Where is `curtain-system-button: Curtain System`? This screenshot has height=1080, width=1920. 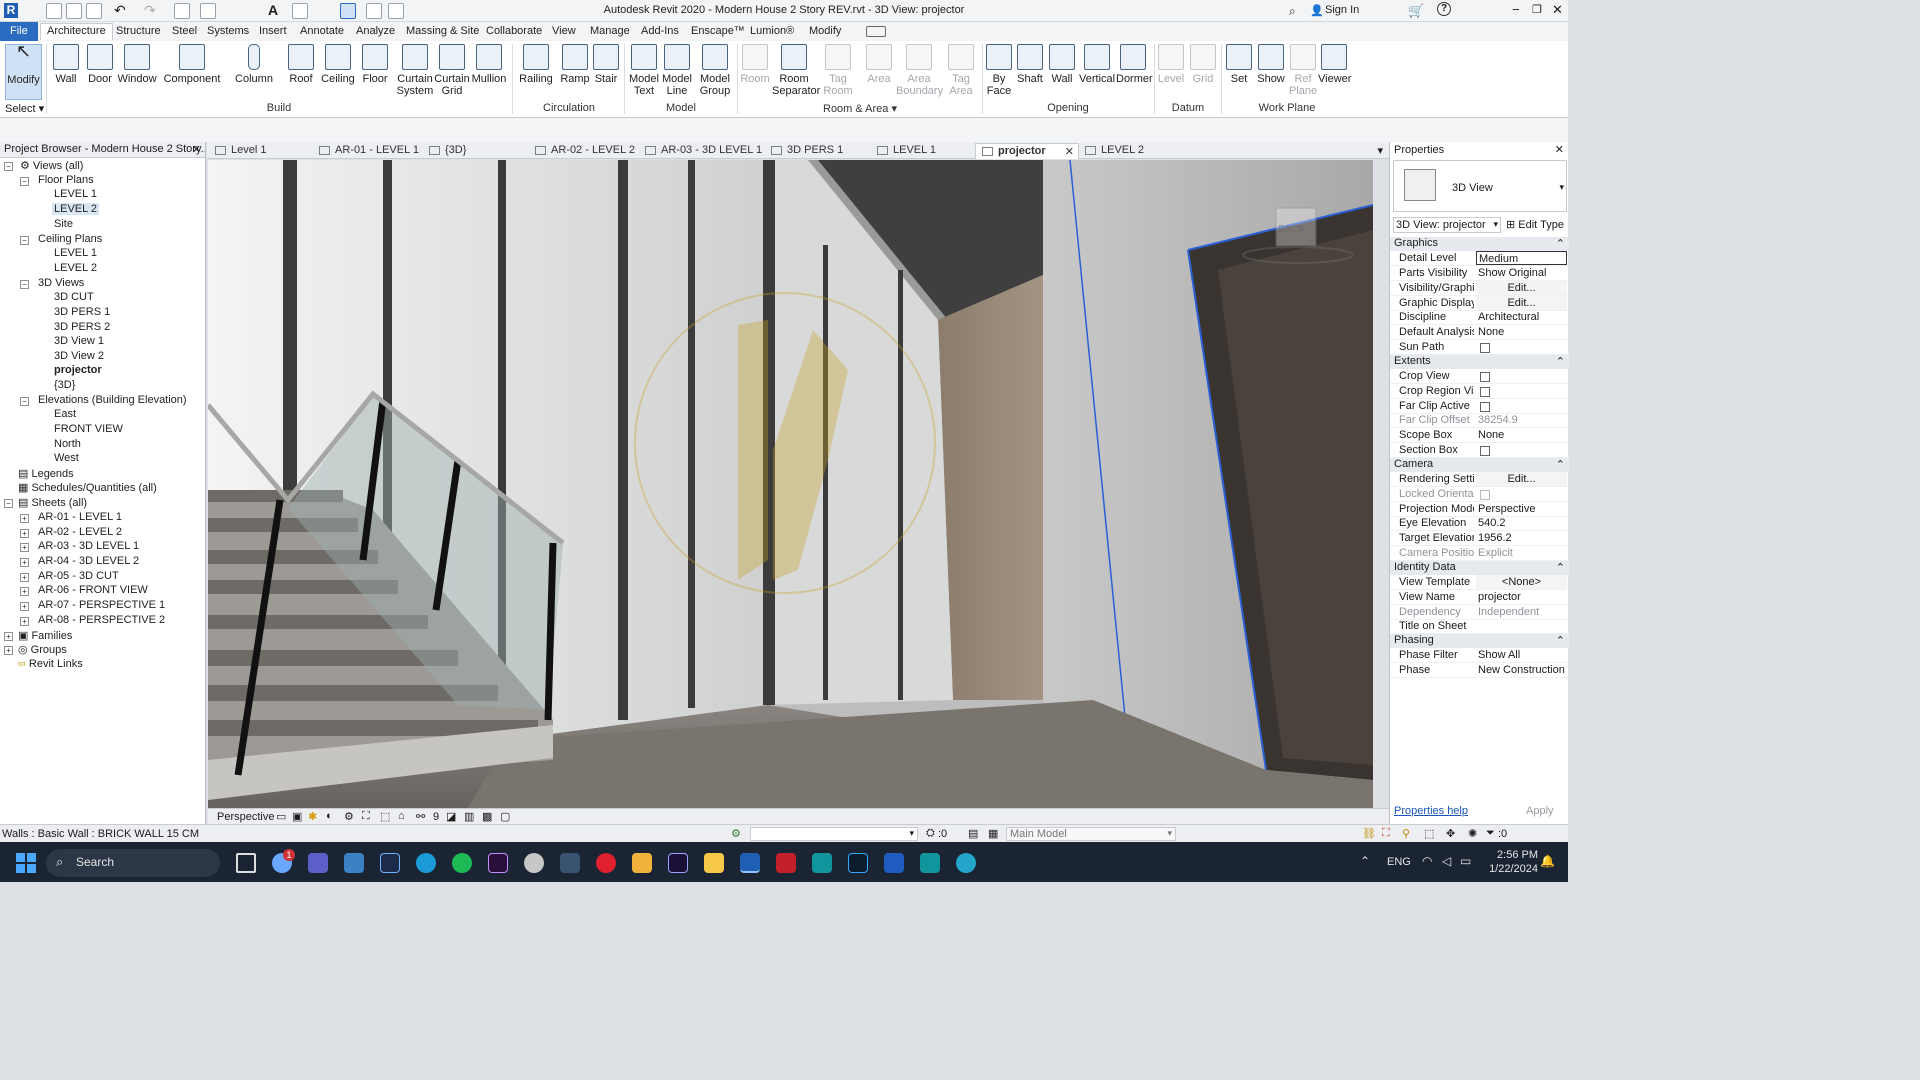 curtain-system-button: Curtain System is located at coordinates (415, 70).